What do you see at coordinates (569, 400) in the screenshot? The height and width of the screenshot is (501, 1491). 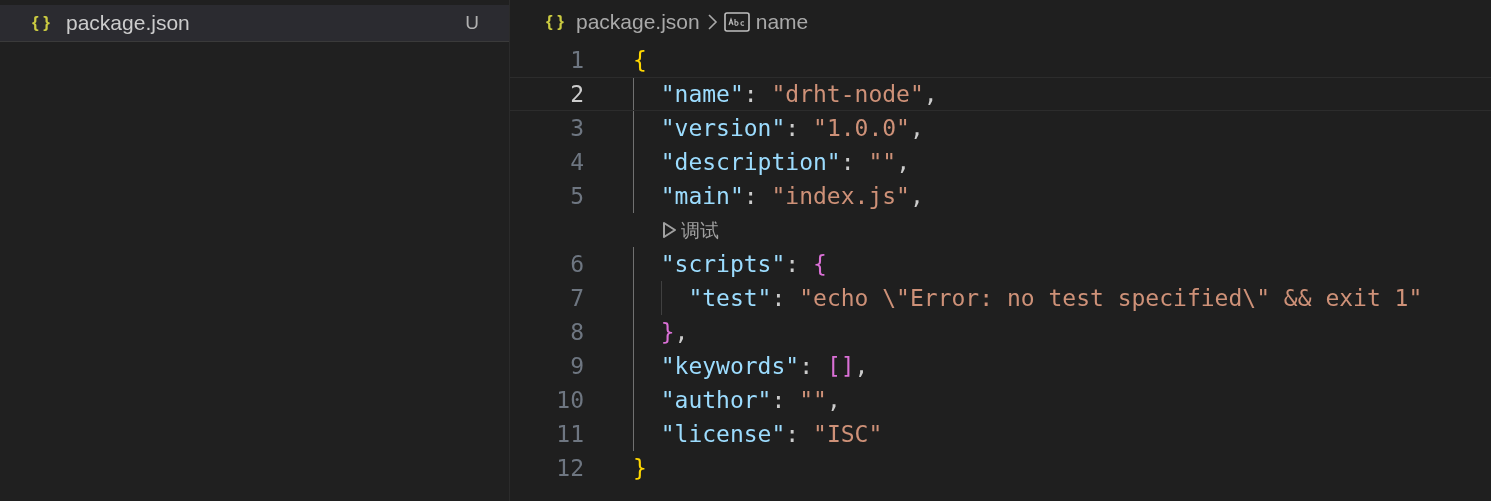 I see `line-number: 10` at bounding box center [569, 400].